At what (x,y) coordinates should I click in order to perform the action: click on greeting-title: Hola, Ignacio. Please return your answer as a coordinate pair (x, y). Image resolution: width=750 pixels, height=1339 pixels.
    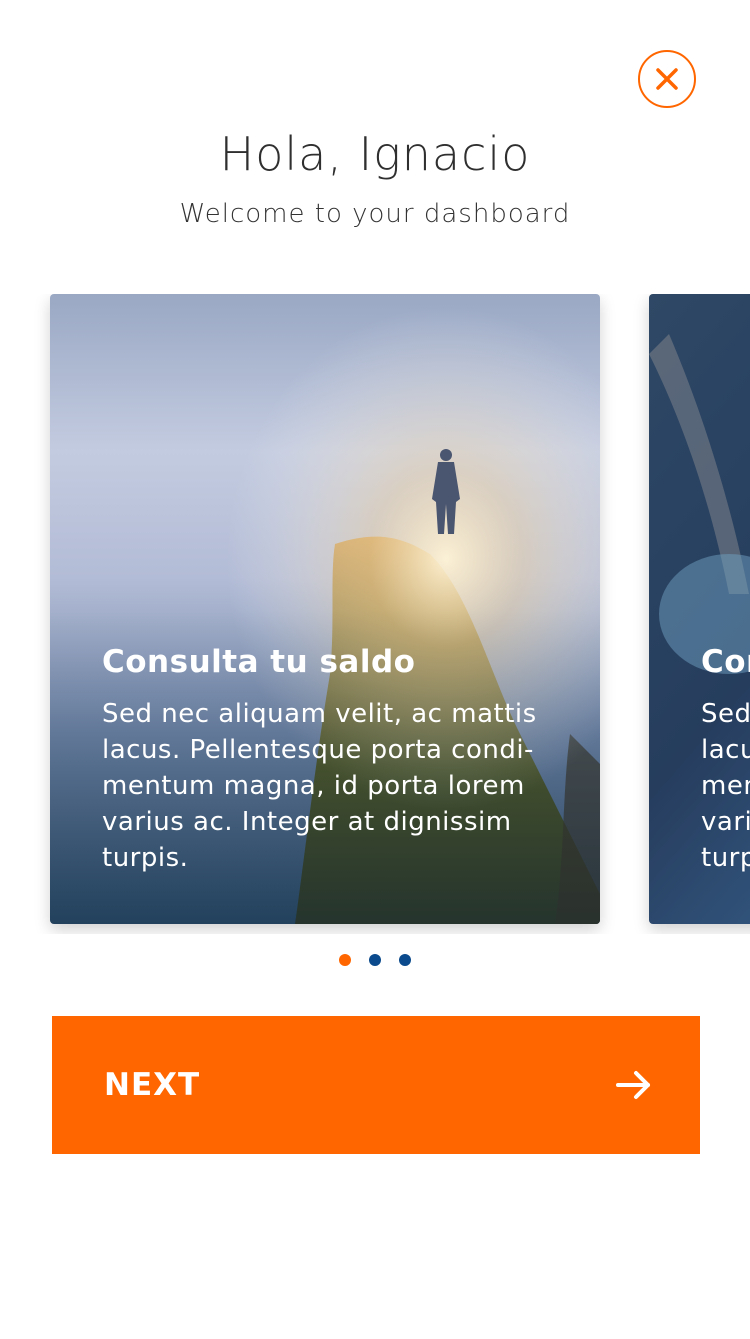
    Looking at the image, I should click on (375, 154).